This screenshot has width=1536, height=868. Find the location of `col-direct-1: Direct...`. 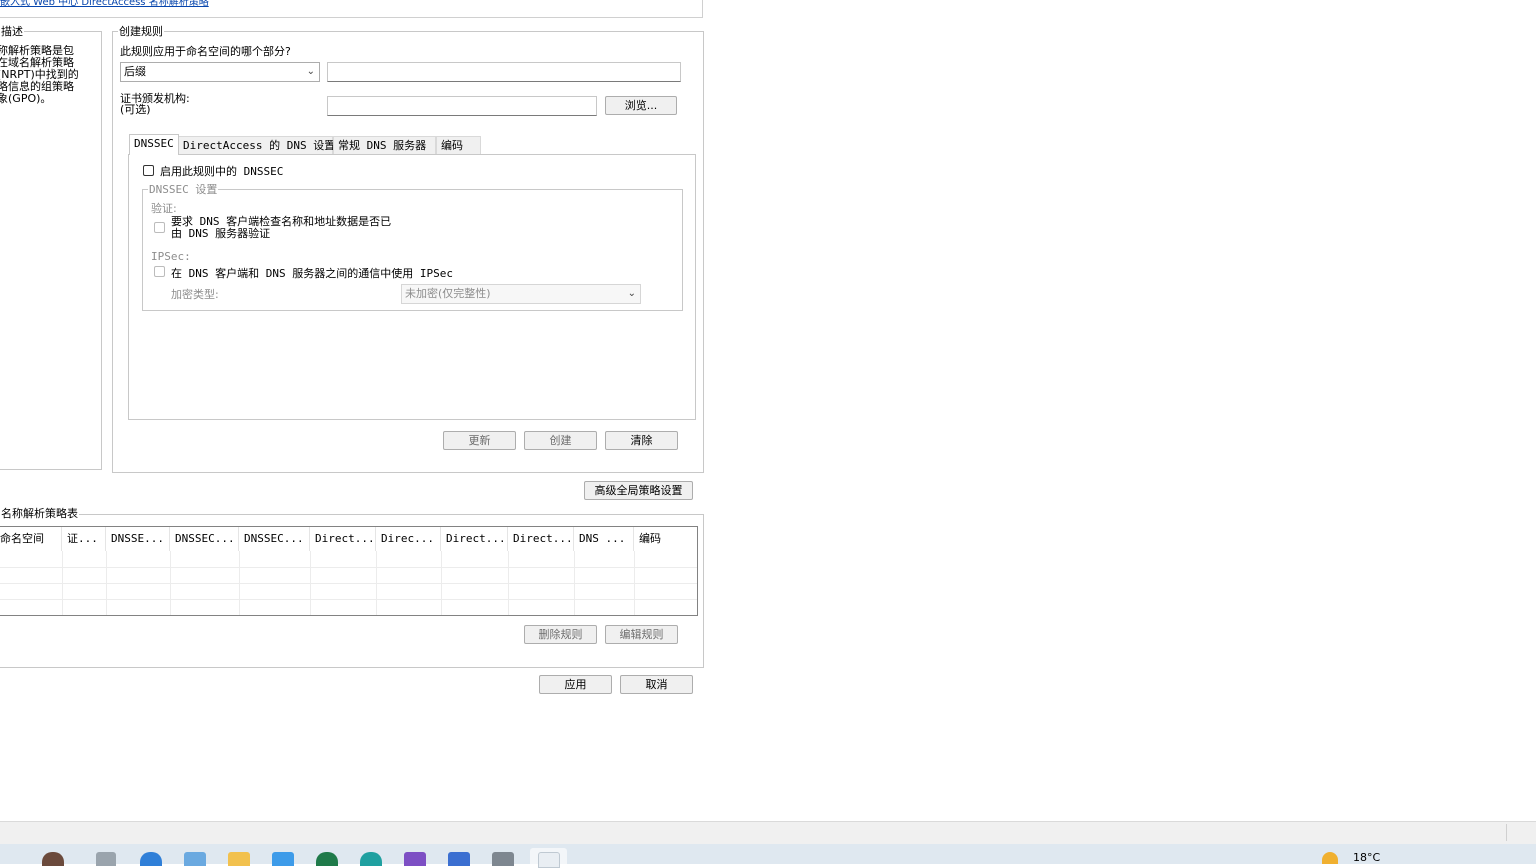

col-direct-1: Direct... is located at coordinates (343, 539).